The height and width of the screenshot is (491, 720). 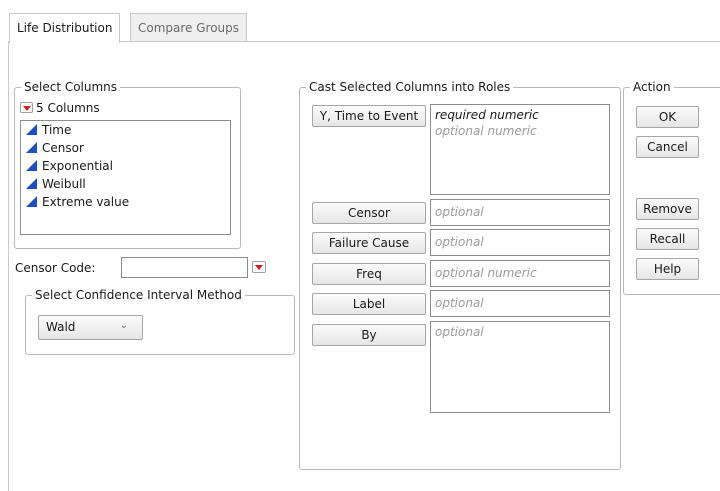 I want to click on red-triangle-menu-icon, so click(x=26, y=107).